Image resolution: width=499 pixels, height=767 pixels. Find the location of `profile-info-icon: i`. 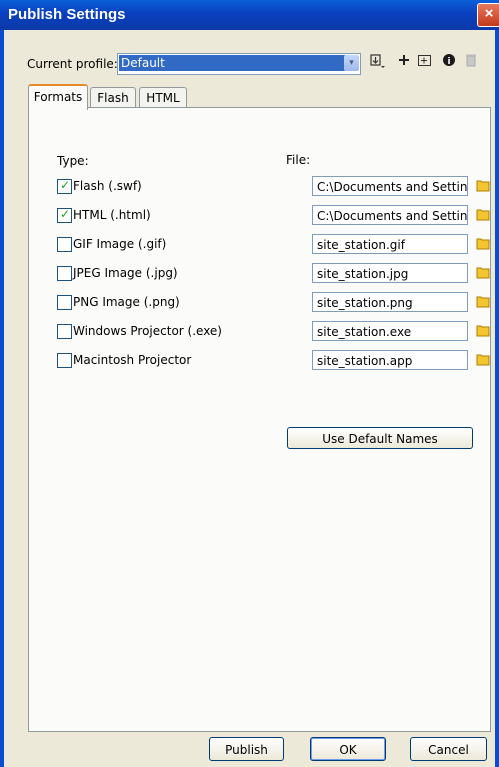

profile-info-icon: i is located at coordinates (449, 63).